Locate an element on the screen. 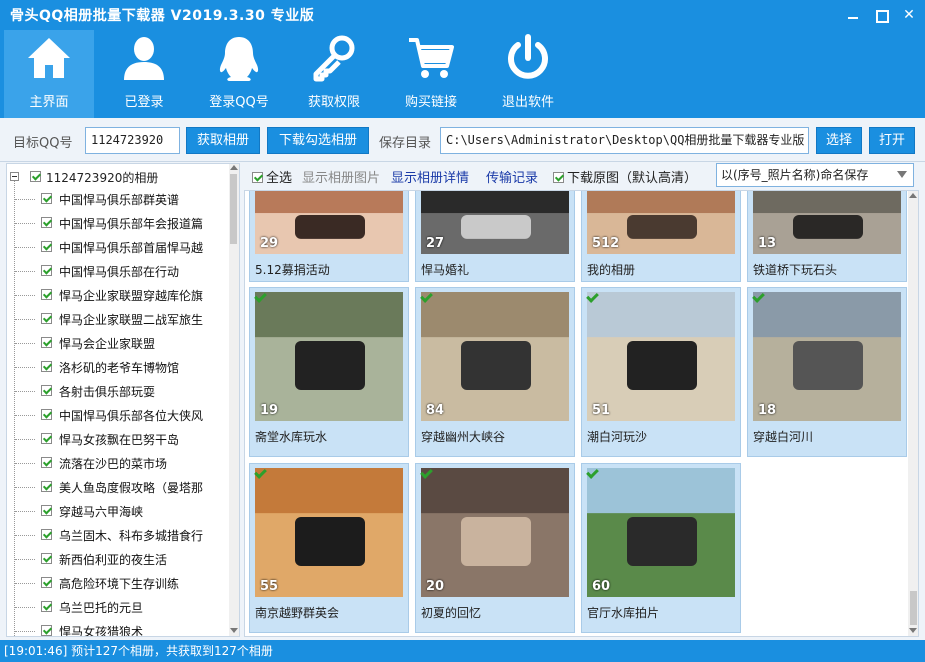 Image resolution: width=925 pixels, height=662 pixels. album-photo: 60 is located at coordinates (661, 532).